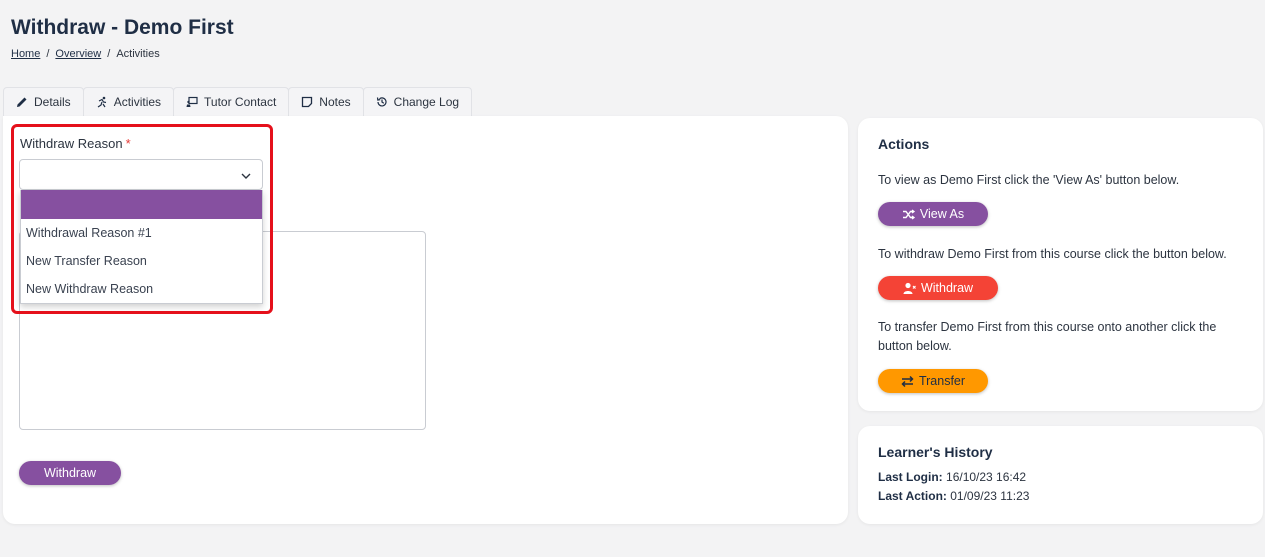  I want to click on breadcrumb-current: Activities, so click(138, 54).